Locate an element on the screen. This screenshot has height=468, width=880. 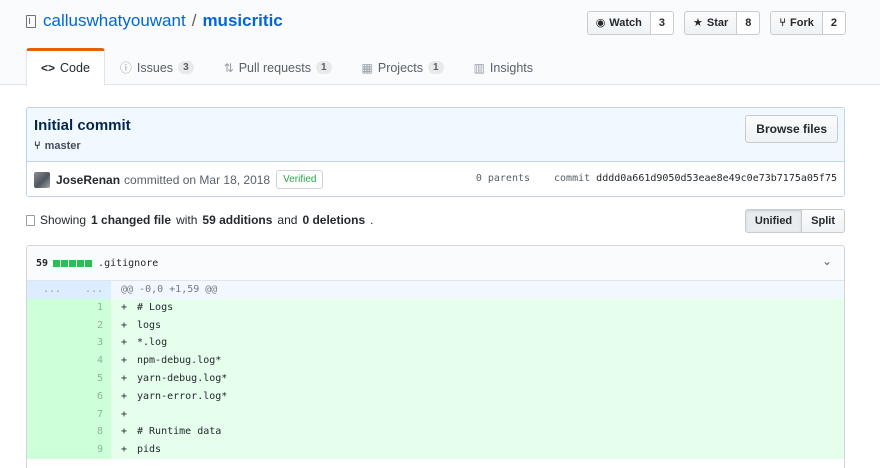
file-additions-count: 59 is located at coordinates (42, 263).